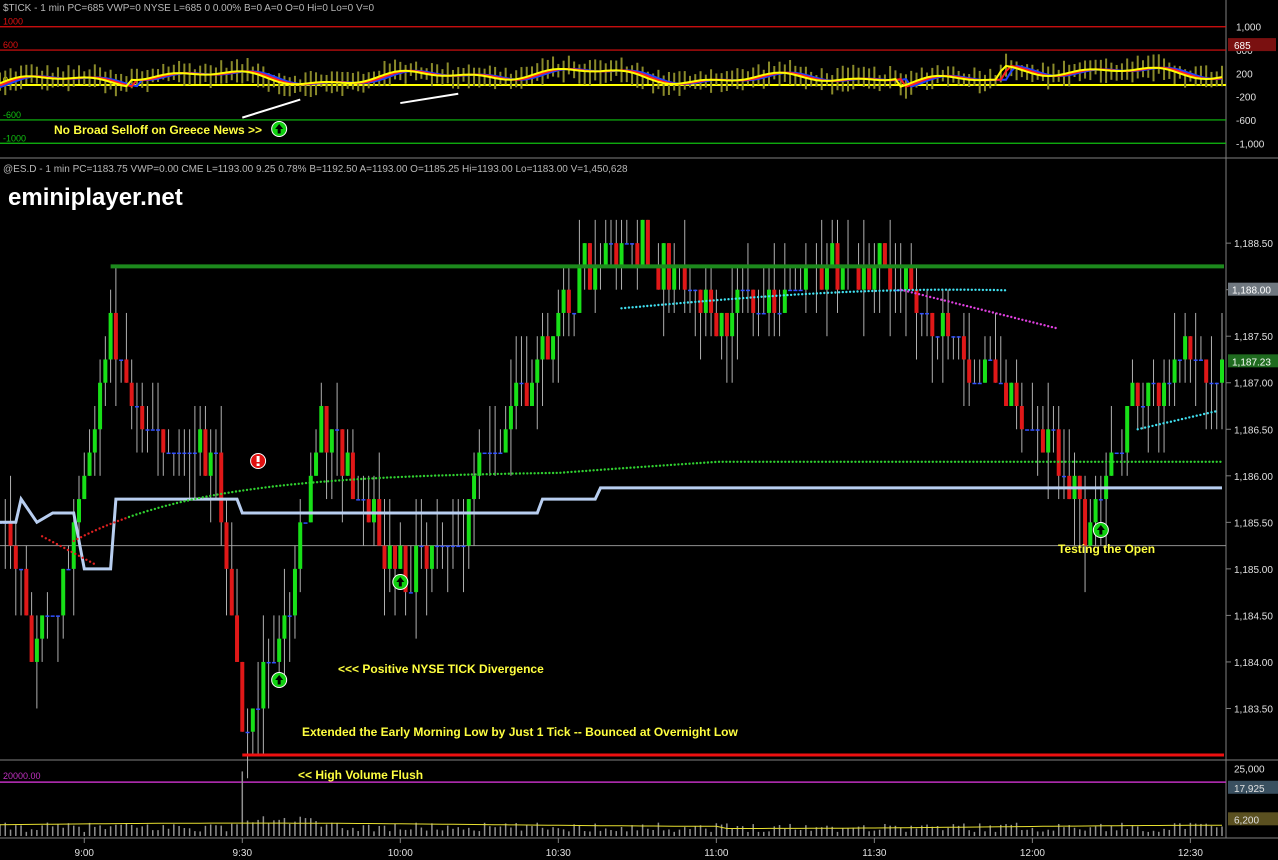 Image resolution: width=1278 pixels, height=860 pixels. What do you see at coordinates (12, 115) in the screenshot?
I see `tick-level-label: -600` at bounding box center [12, 115].